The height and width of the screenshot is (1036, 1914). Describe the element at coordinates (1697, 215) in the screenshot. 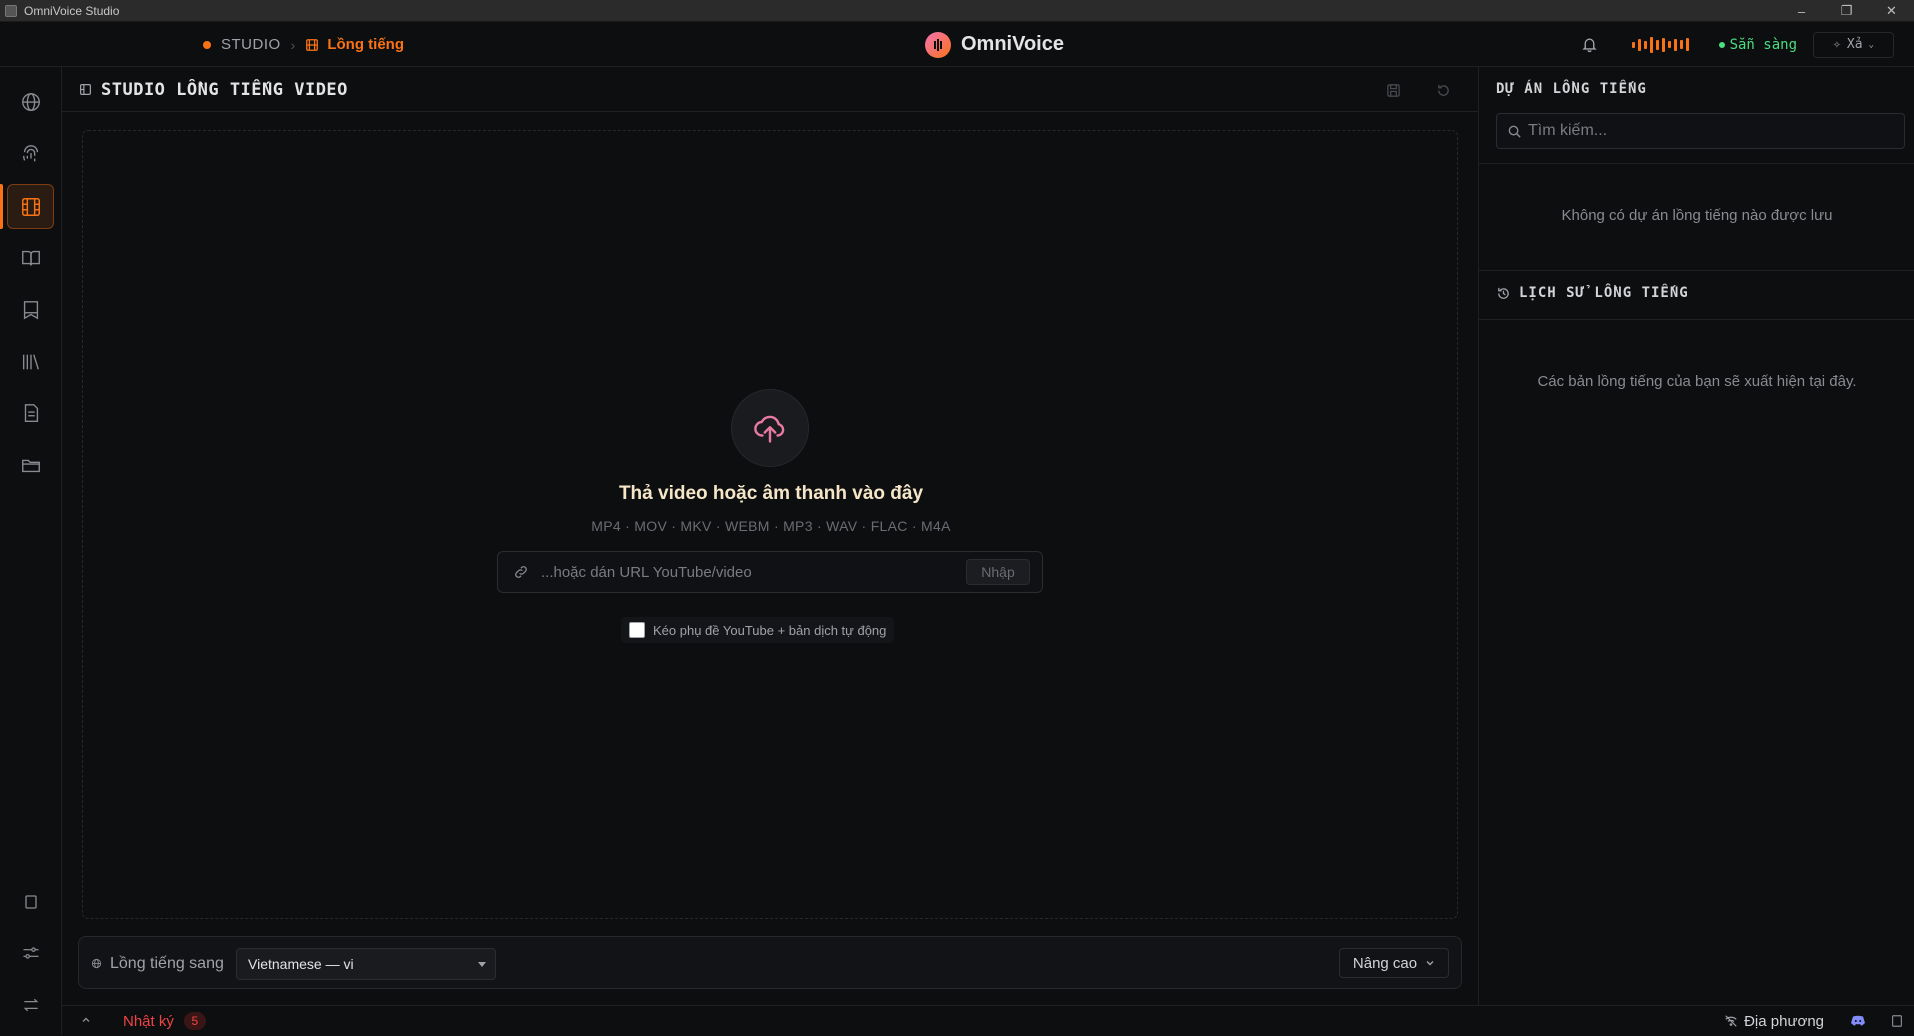

I see `projects-empty-state: Không có dự án lồng tiếng nào được lưu` at that location.